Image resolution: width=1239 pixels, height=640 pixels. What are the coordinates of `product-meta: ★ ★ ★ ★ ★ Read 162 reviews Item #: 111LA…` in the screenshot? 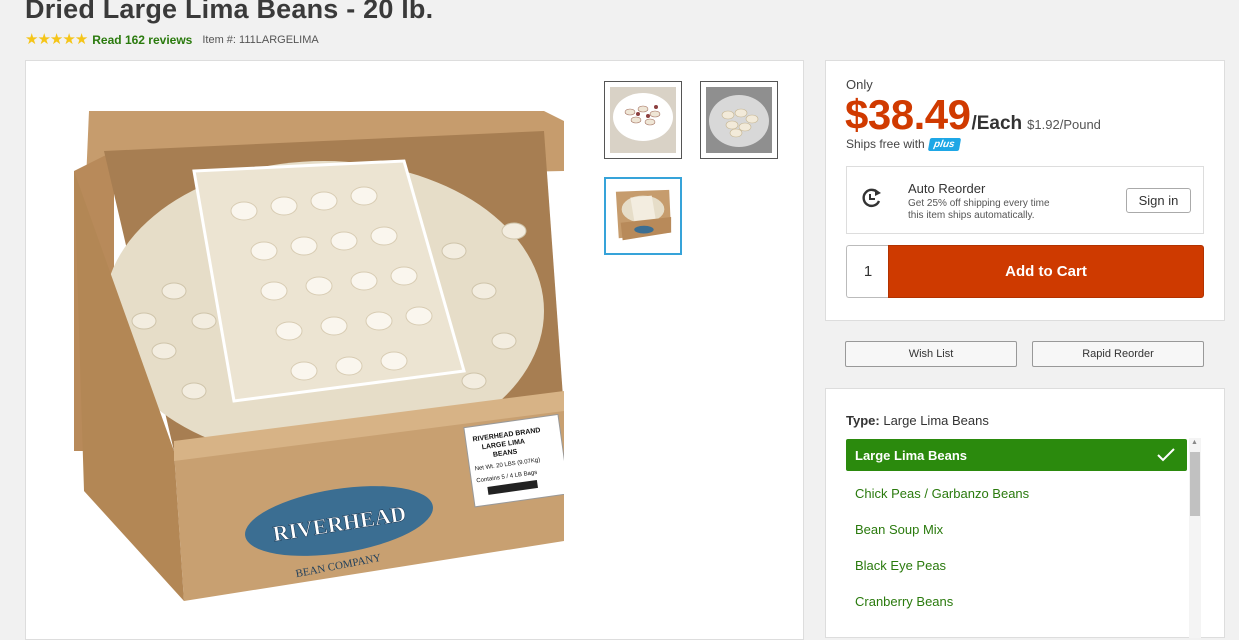 It's located at (172, 39).